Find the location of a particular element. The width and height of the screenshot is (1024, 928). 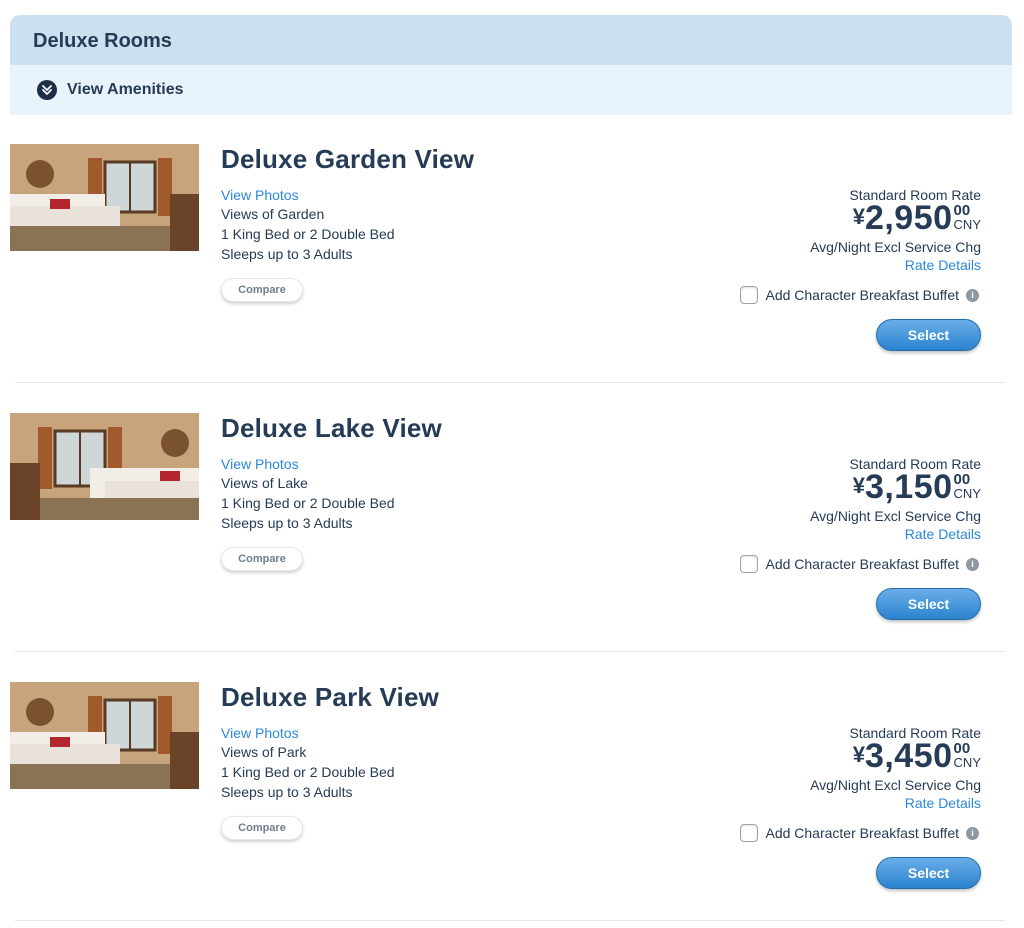

room-name: Deluxe Park View is located at coordinates (330, 697).